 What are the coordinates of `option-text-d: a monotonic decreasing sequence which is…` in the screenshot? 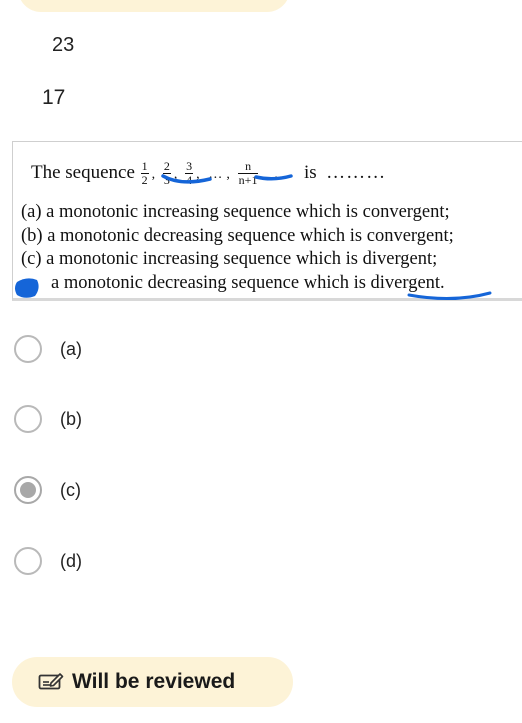 It's located at (248, 282).